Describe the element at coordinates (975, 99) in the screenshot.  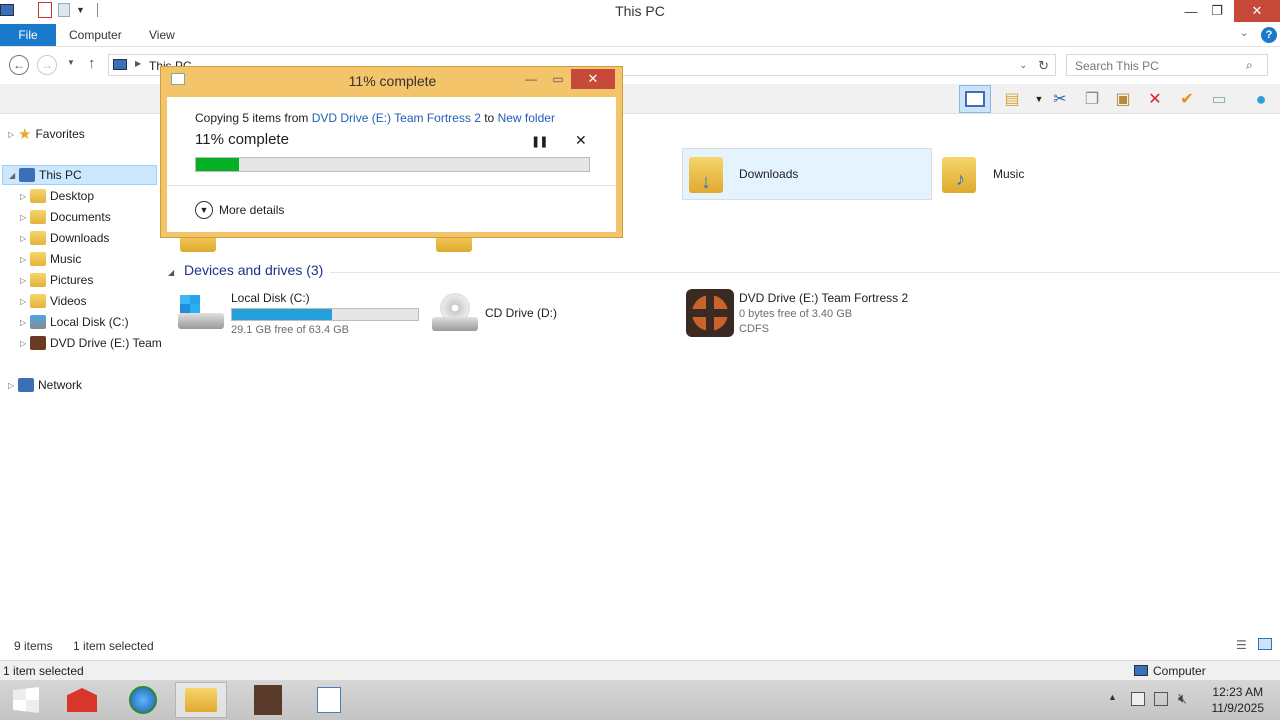
I see `preview-pane-icon` at that location.